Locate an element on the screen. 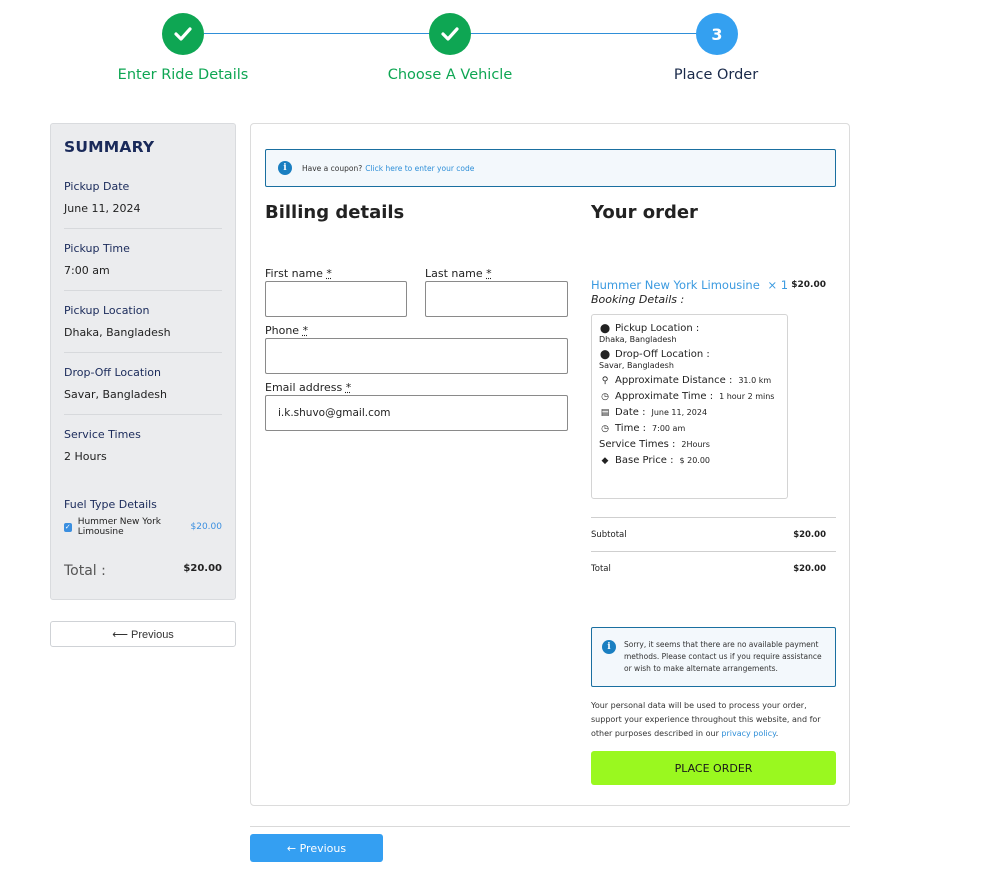 This screenshot has height=871, width=981. place-order-button: PLACE ORDER is located at coordinates (713, 768).